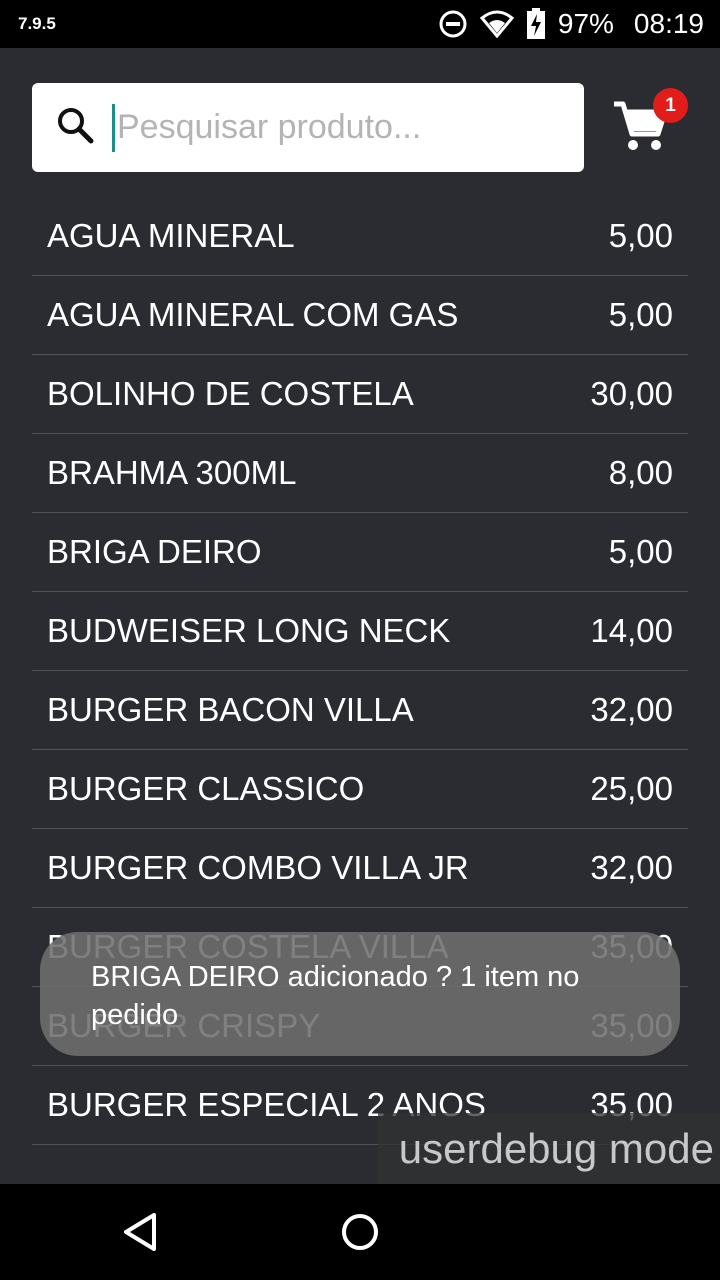 Image resolution: width=720 pixels, height=1280 pixels. Describe the element at coordinates (631, 393) in the screenshot. I see `product-price: 30,00` at that location.